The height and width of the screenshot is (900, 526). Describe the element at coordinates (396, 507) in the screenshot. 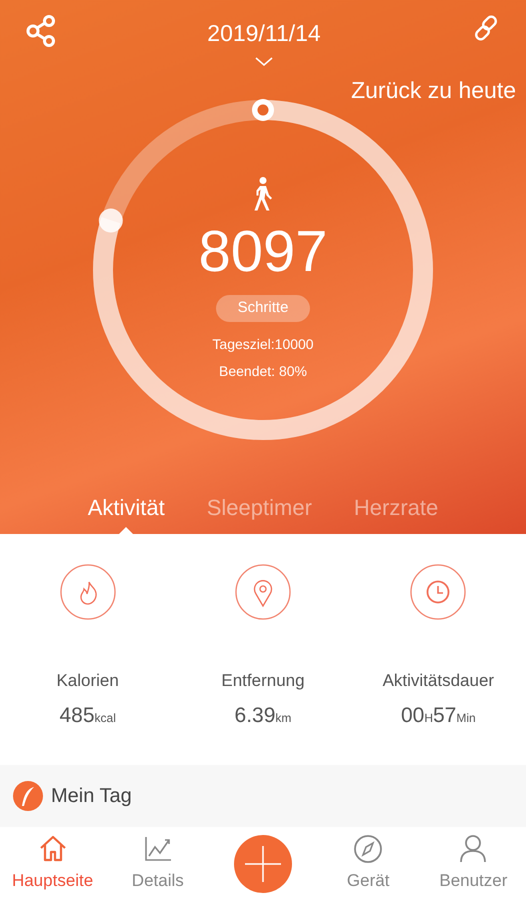

I see `tab: Herzrate` at that location.